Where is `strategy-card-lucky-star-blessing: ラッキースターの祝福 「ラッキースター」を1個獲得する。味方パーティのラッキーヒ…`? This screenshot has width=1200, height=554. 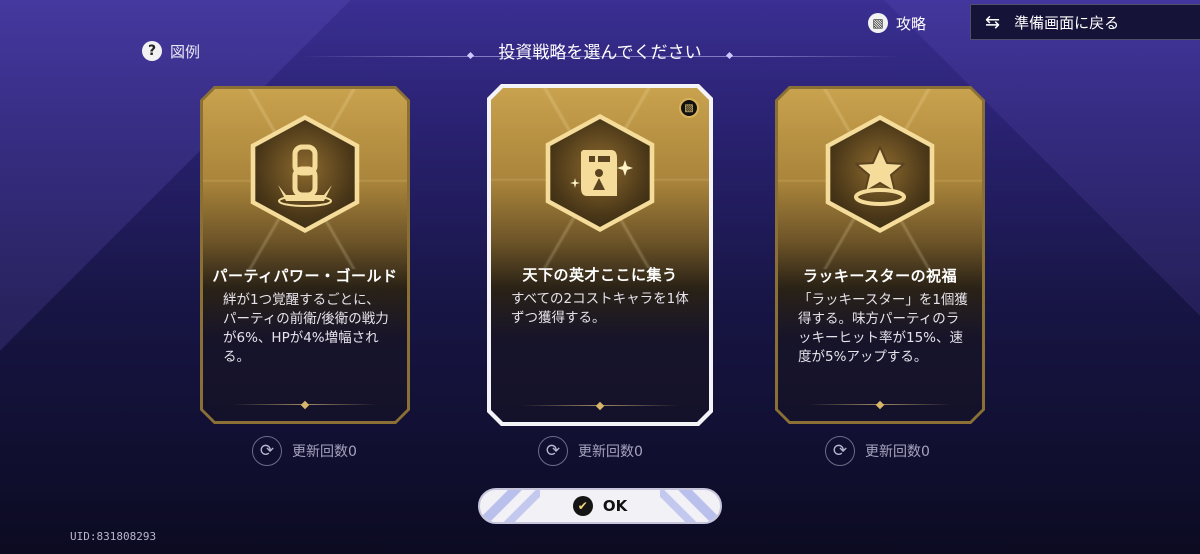 strategy-card-lucky-star-blessing: ラッキースターの祝福 「ラッキースター」を1個獲得する。味方パーティのラッキーヒ… is located at coordinates (880, 255).